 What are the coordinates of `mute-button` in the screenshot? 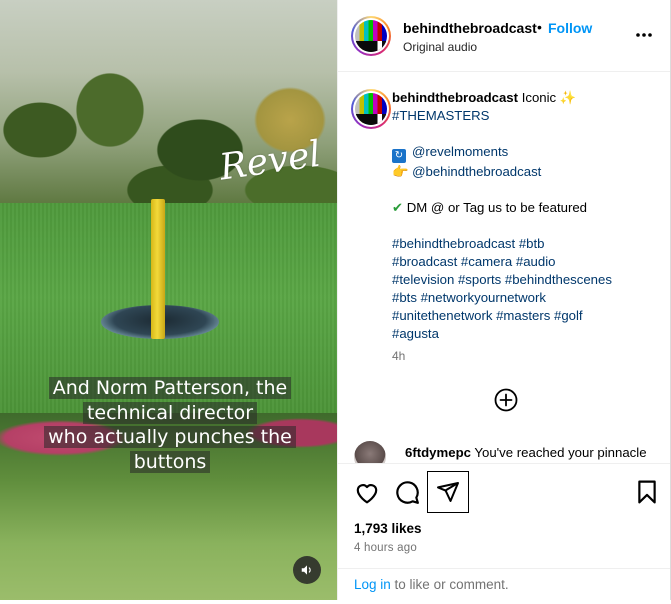 It's located at (307, 570).